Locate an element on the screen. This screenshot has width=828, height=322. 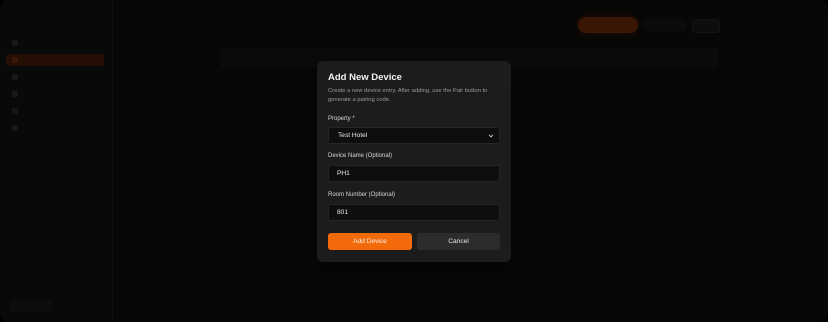
chevron-down-icon is located at coordinates (491, 136).